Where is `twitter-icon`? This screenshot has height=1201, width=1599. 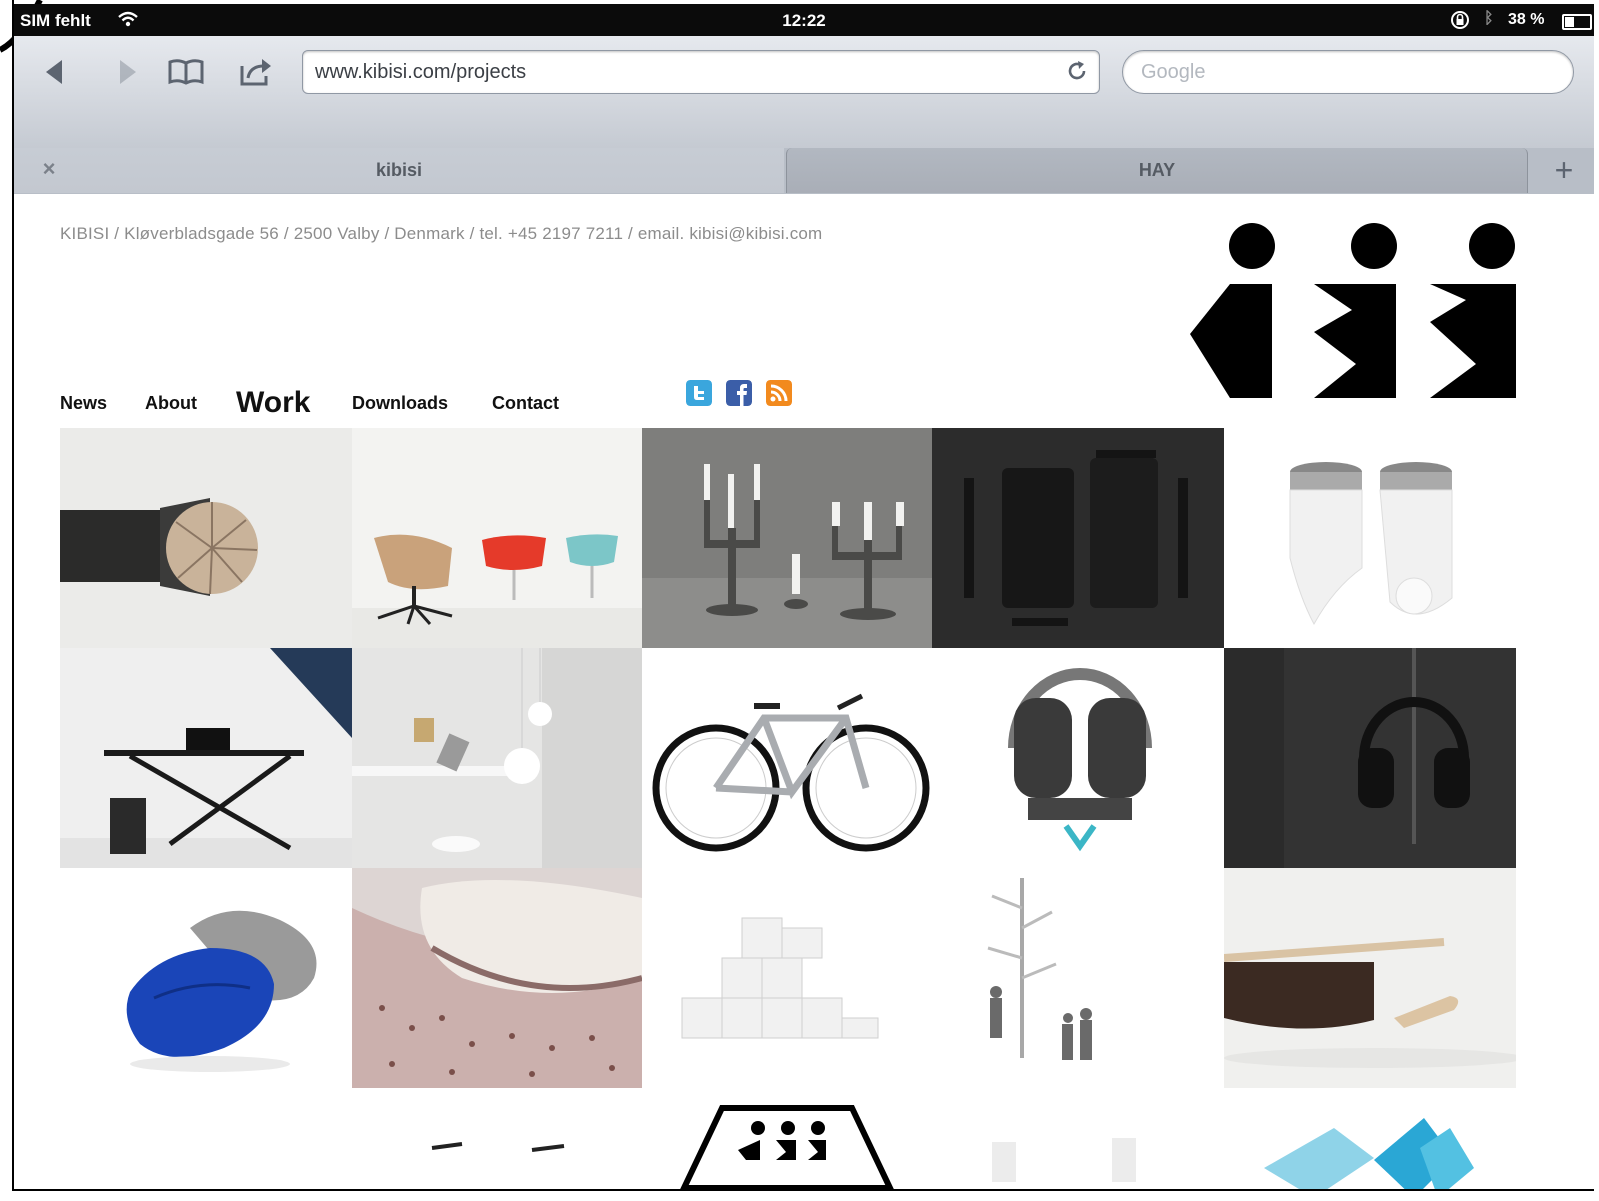 twitter-icon is located at coordinates (699, 393).